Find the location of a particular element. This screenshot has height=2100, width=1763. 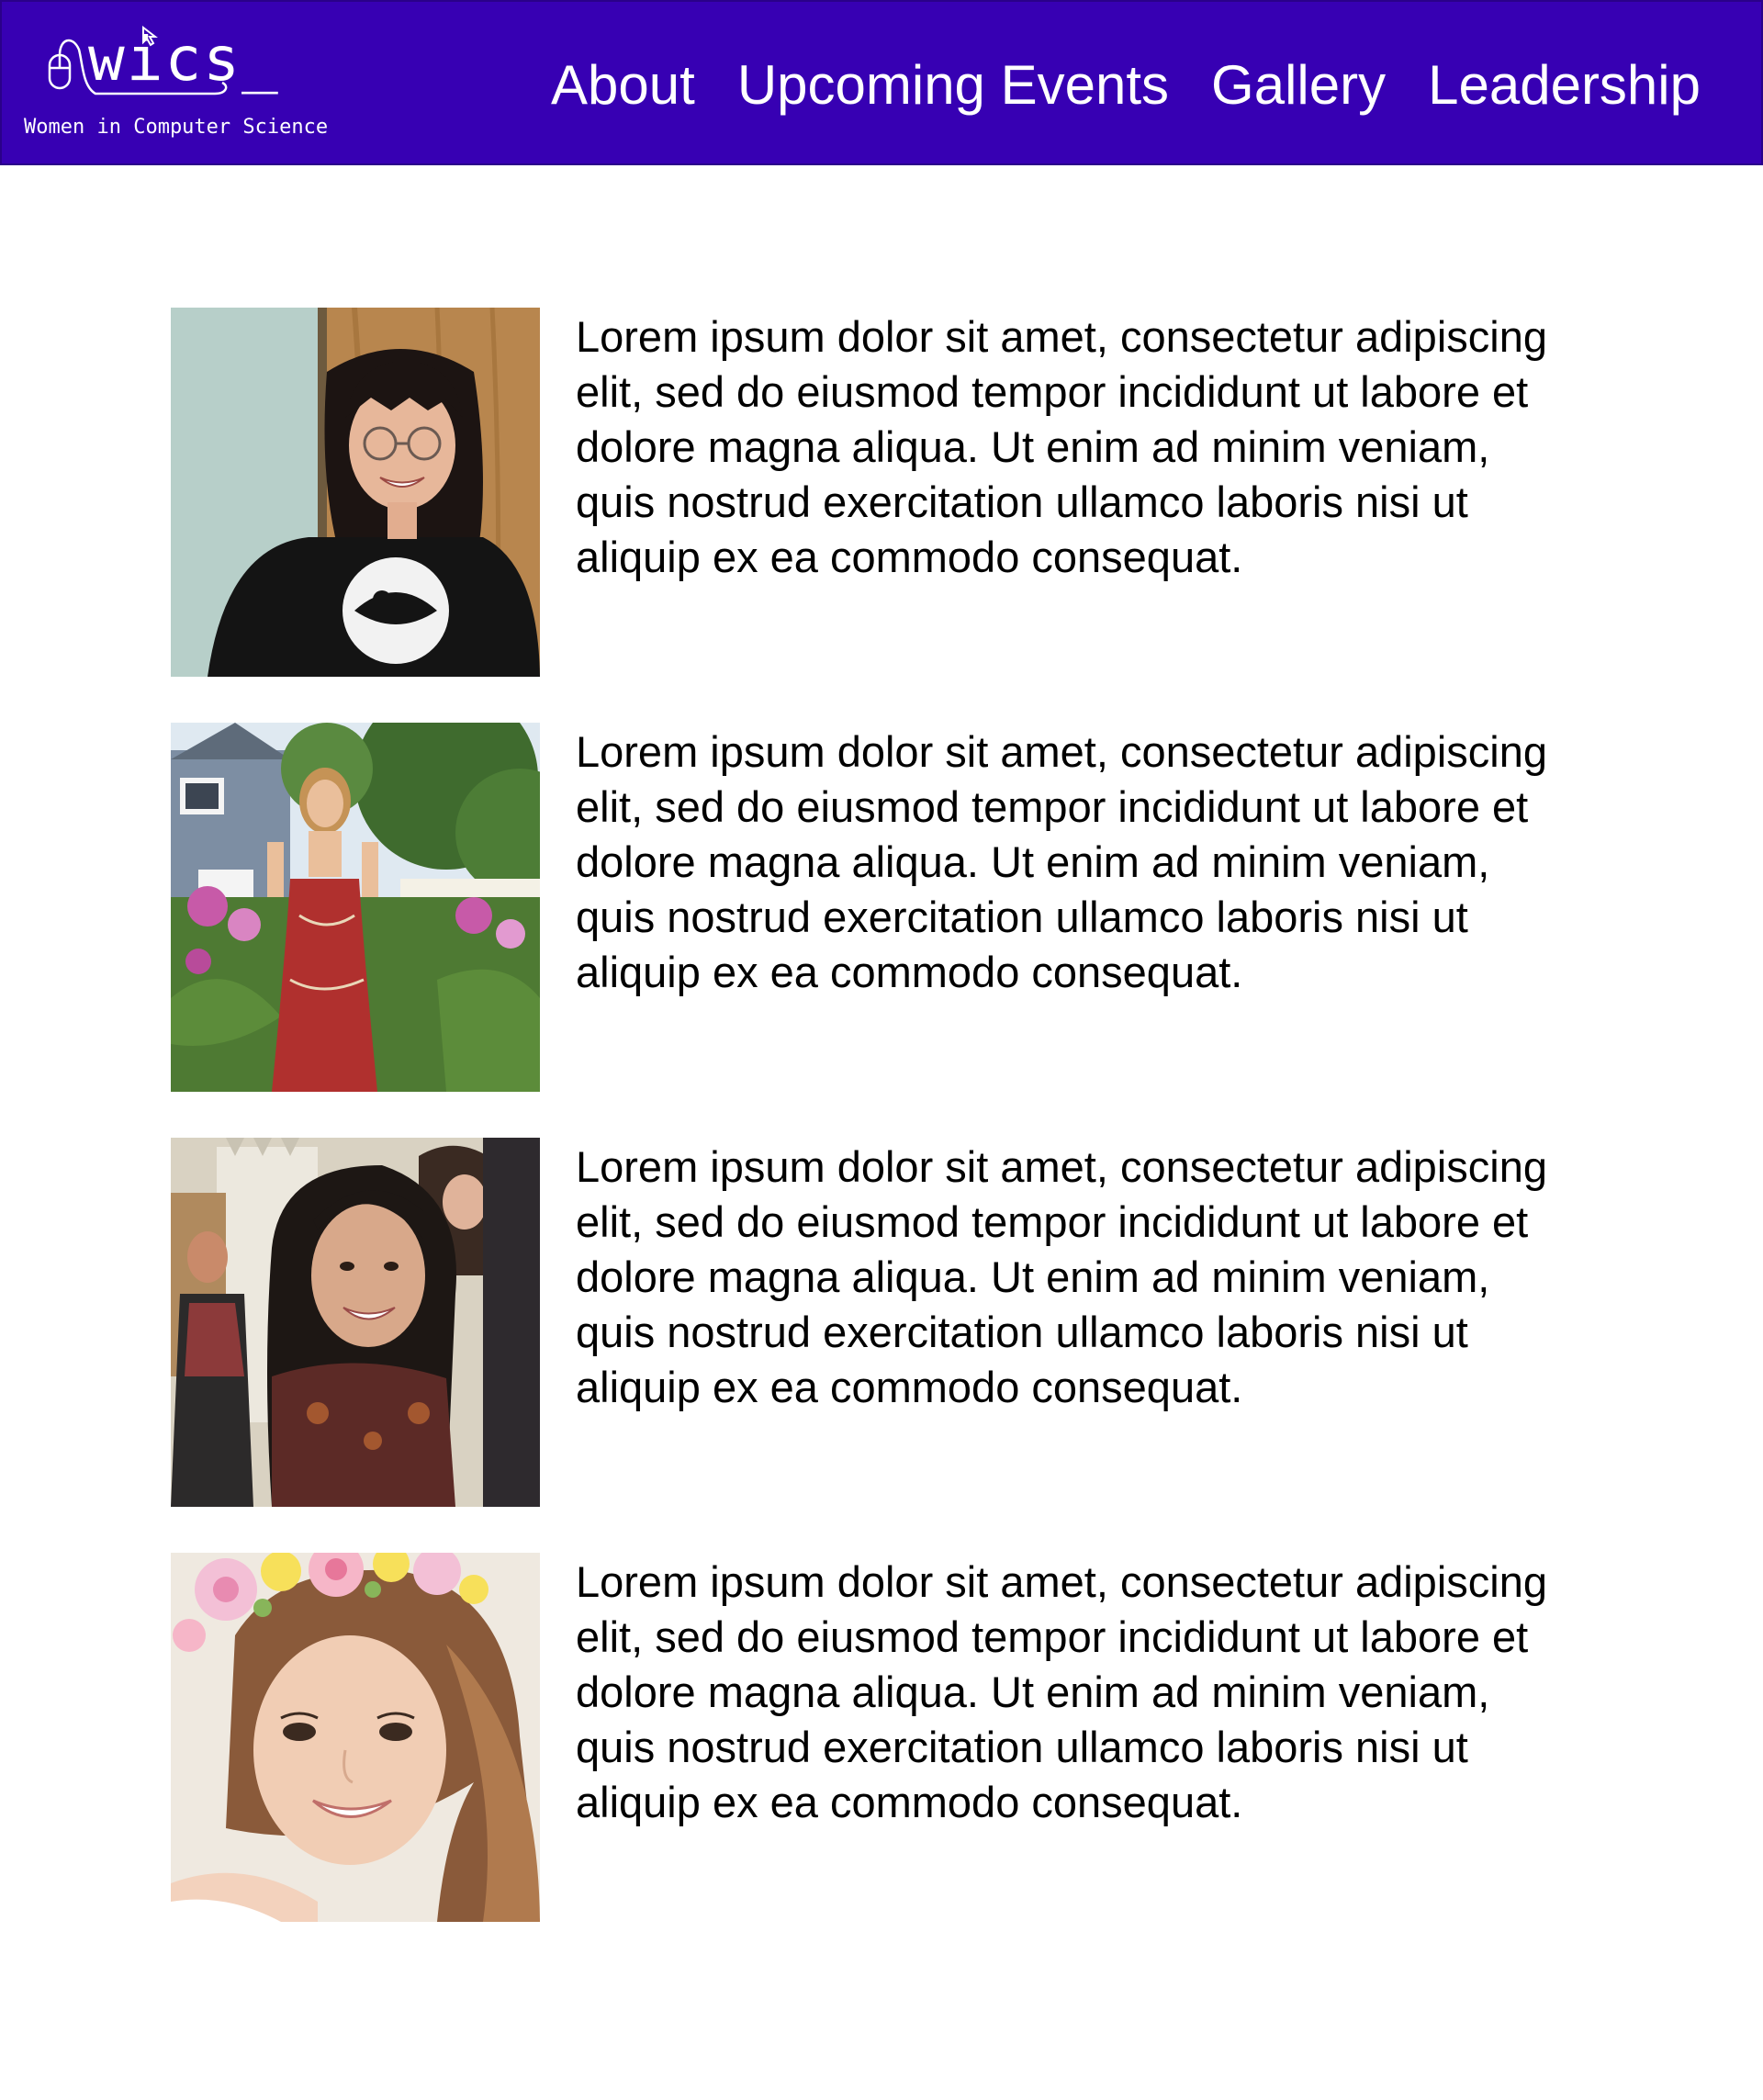

nav-upcoming-events: Upcoming Events is located at coordinates (953, 85).